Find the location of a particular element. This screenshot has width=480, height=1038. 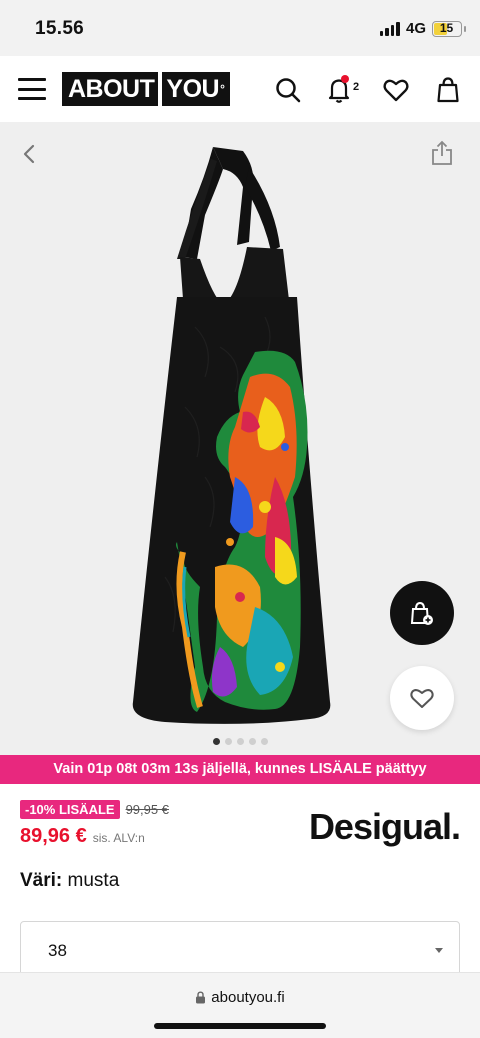

add-to-wishlist-button is located at coordinates (422, 698).